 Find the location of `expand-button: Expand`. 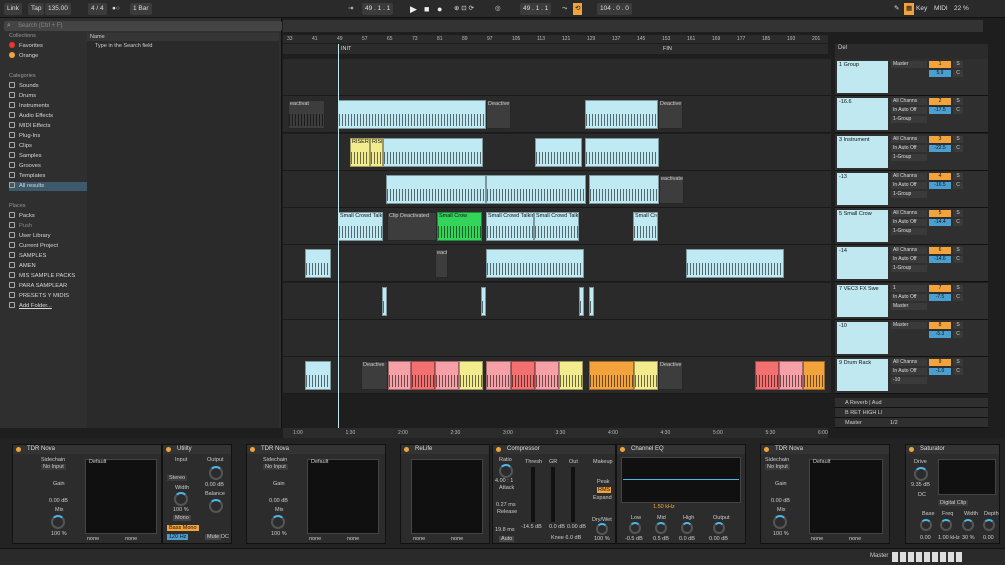

expand-button: Expand is located at coordinates (602, 498).